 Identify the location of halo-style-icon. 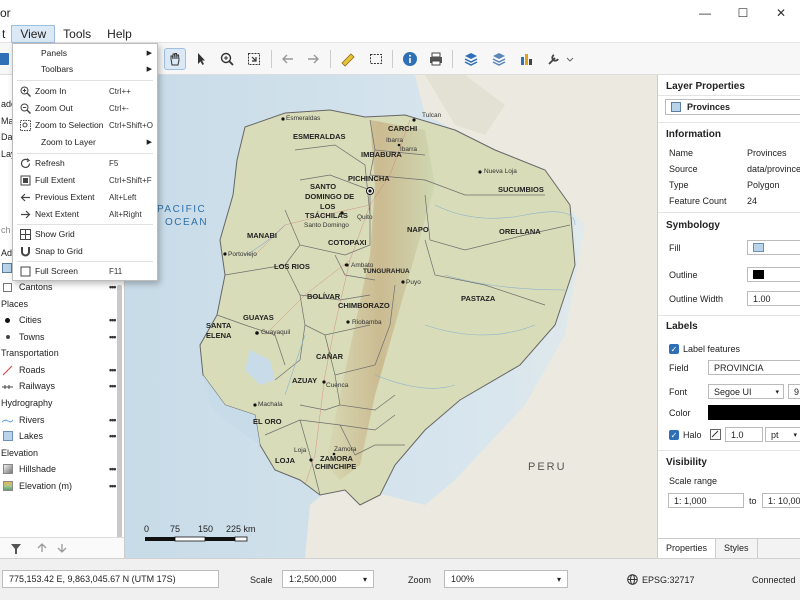
(715, 434).